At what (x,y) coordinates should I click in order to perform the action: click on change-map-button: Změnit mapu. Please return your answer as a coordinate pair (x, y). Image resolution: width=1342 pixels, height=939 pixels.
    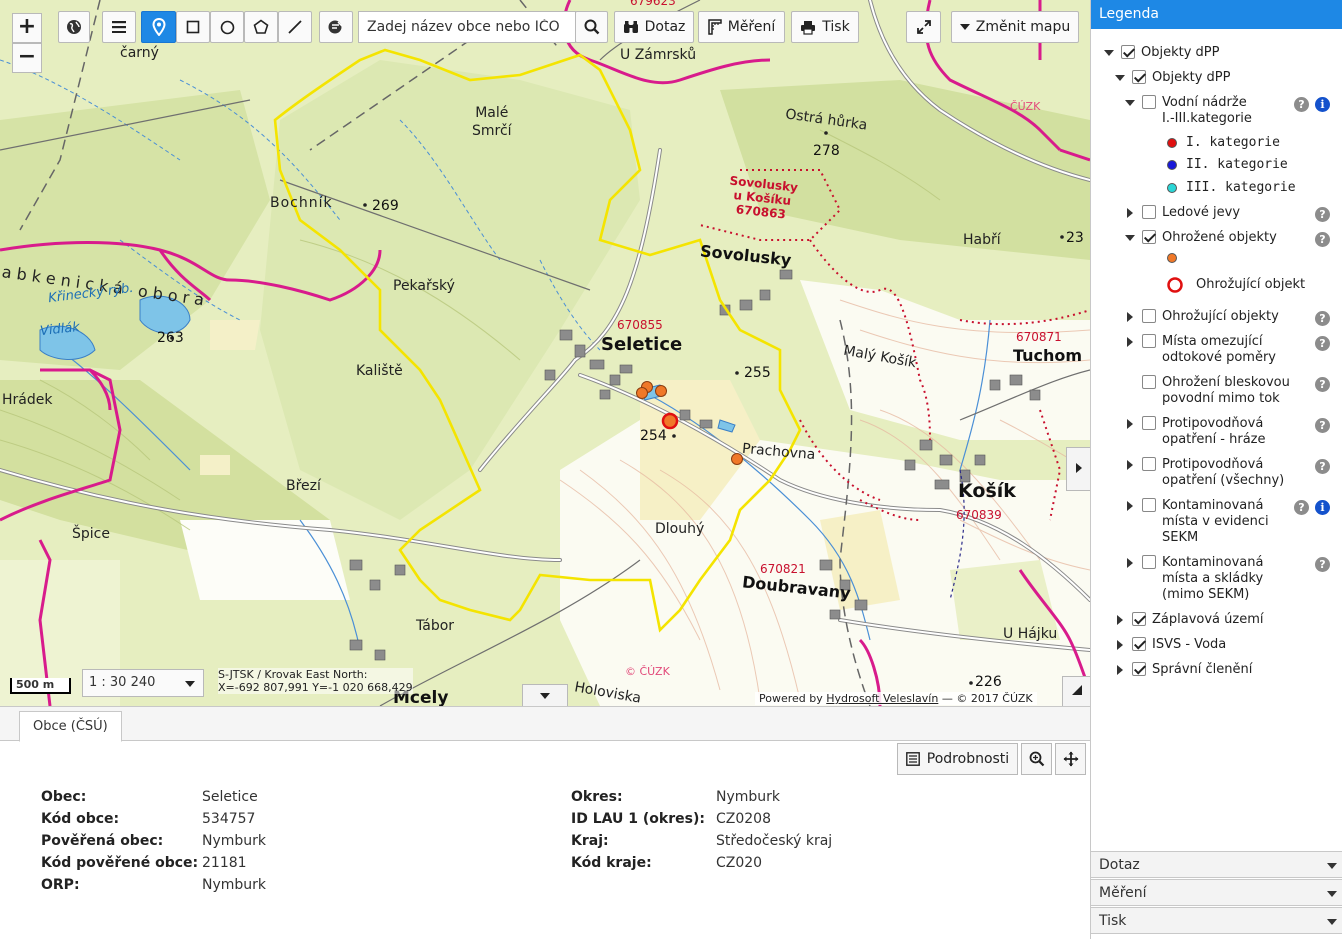
    Looking at the image, I should click on (1015, 27).